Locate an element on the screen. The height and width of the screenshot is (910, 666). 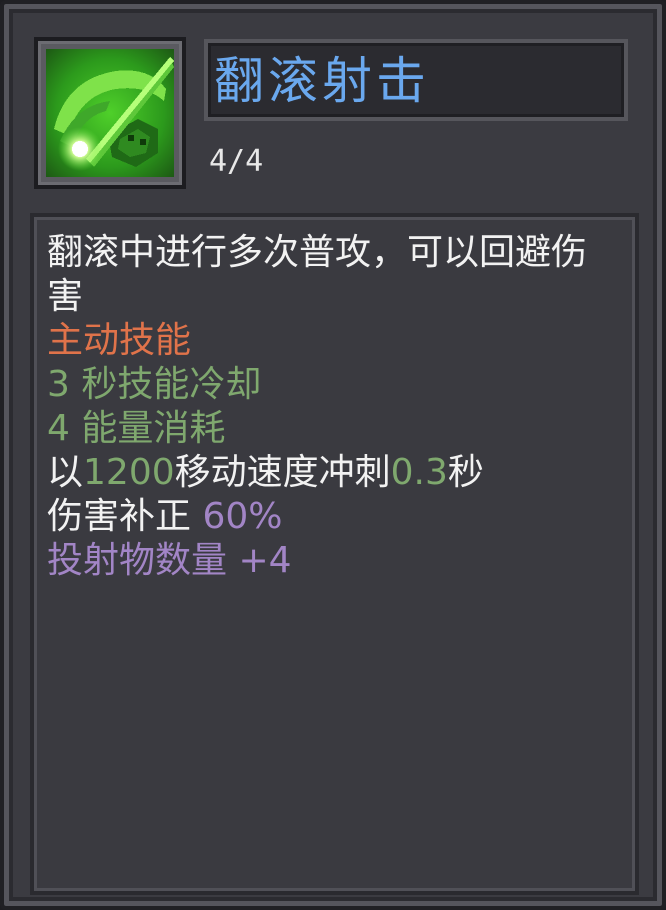
damage-value: 60% is located at coordinates (242, 516).